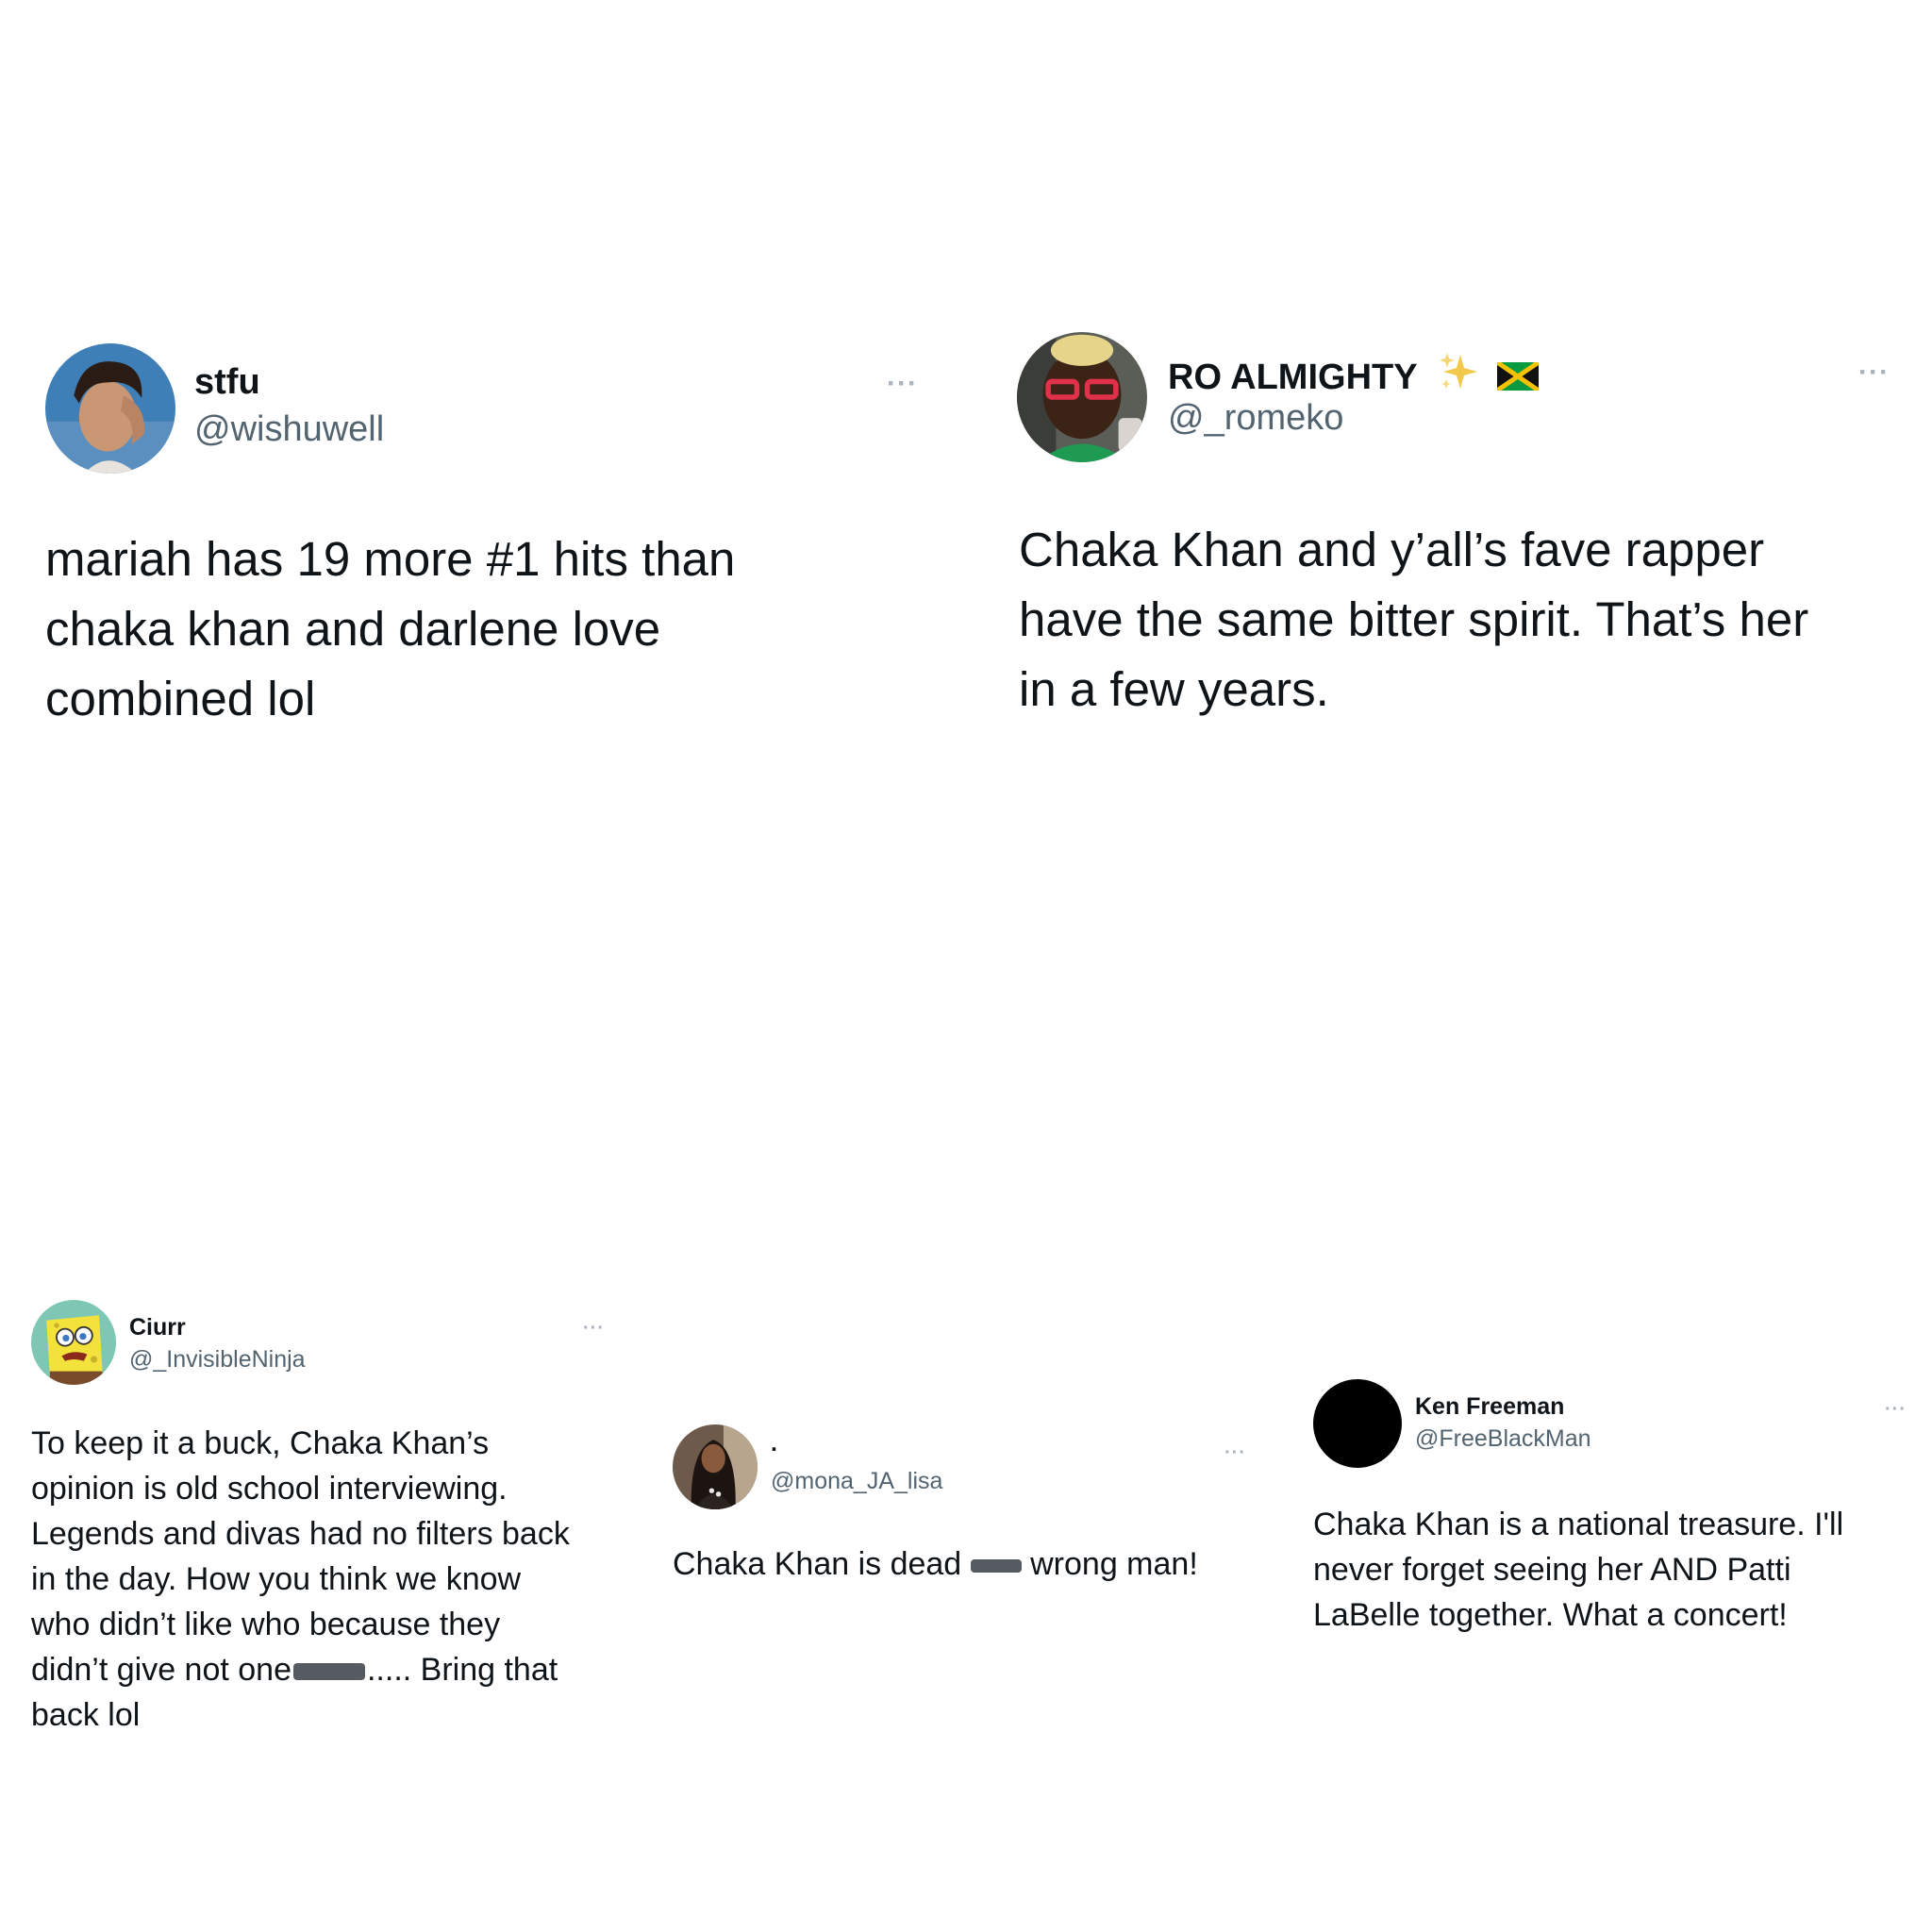 Image resolution: width=1932 pixels, height=1932 pixels. Describe the element at coordinates (1503, 1439) in the screenshot. I see `user-handle: @FreeBlackMan` at that location.